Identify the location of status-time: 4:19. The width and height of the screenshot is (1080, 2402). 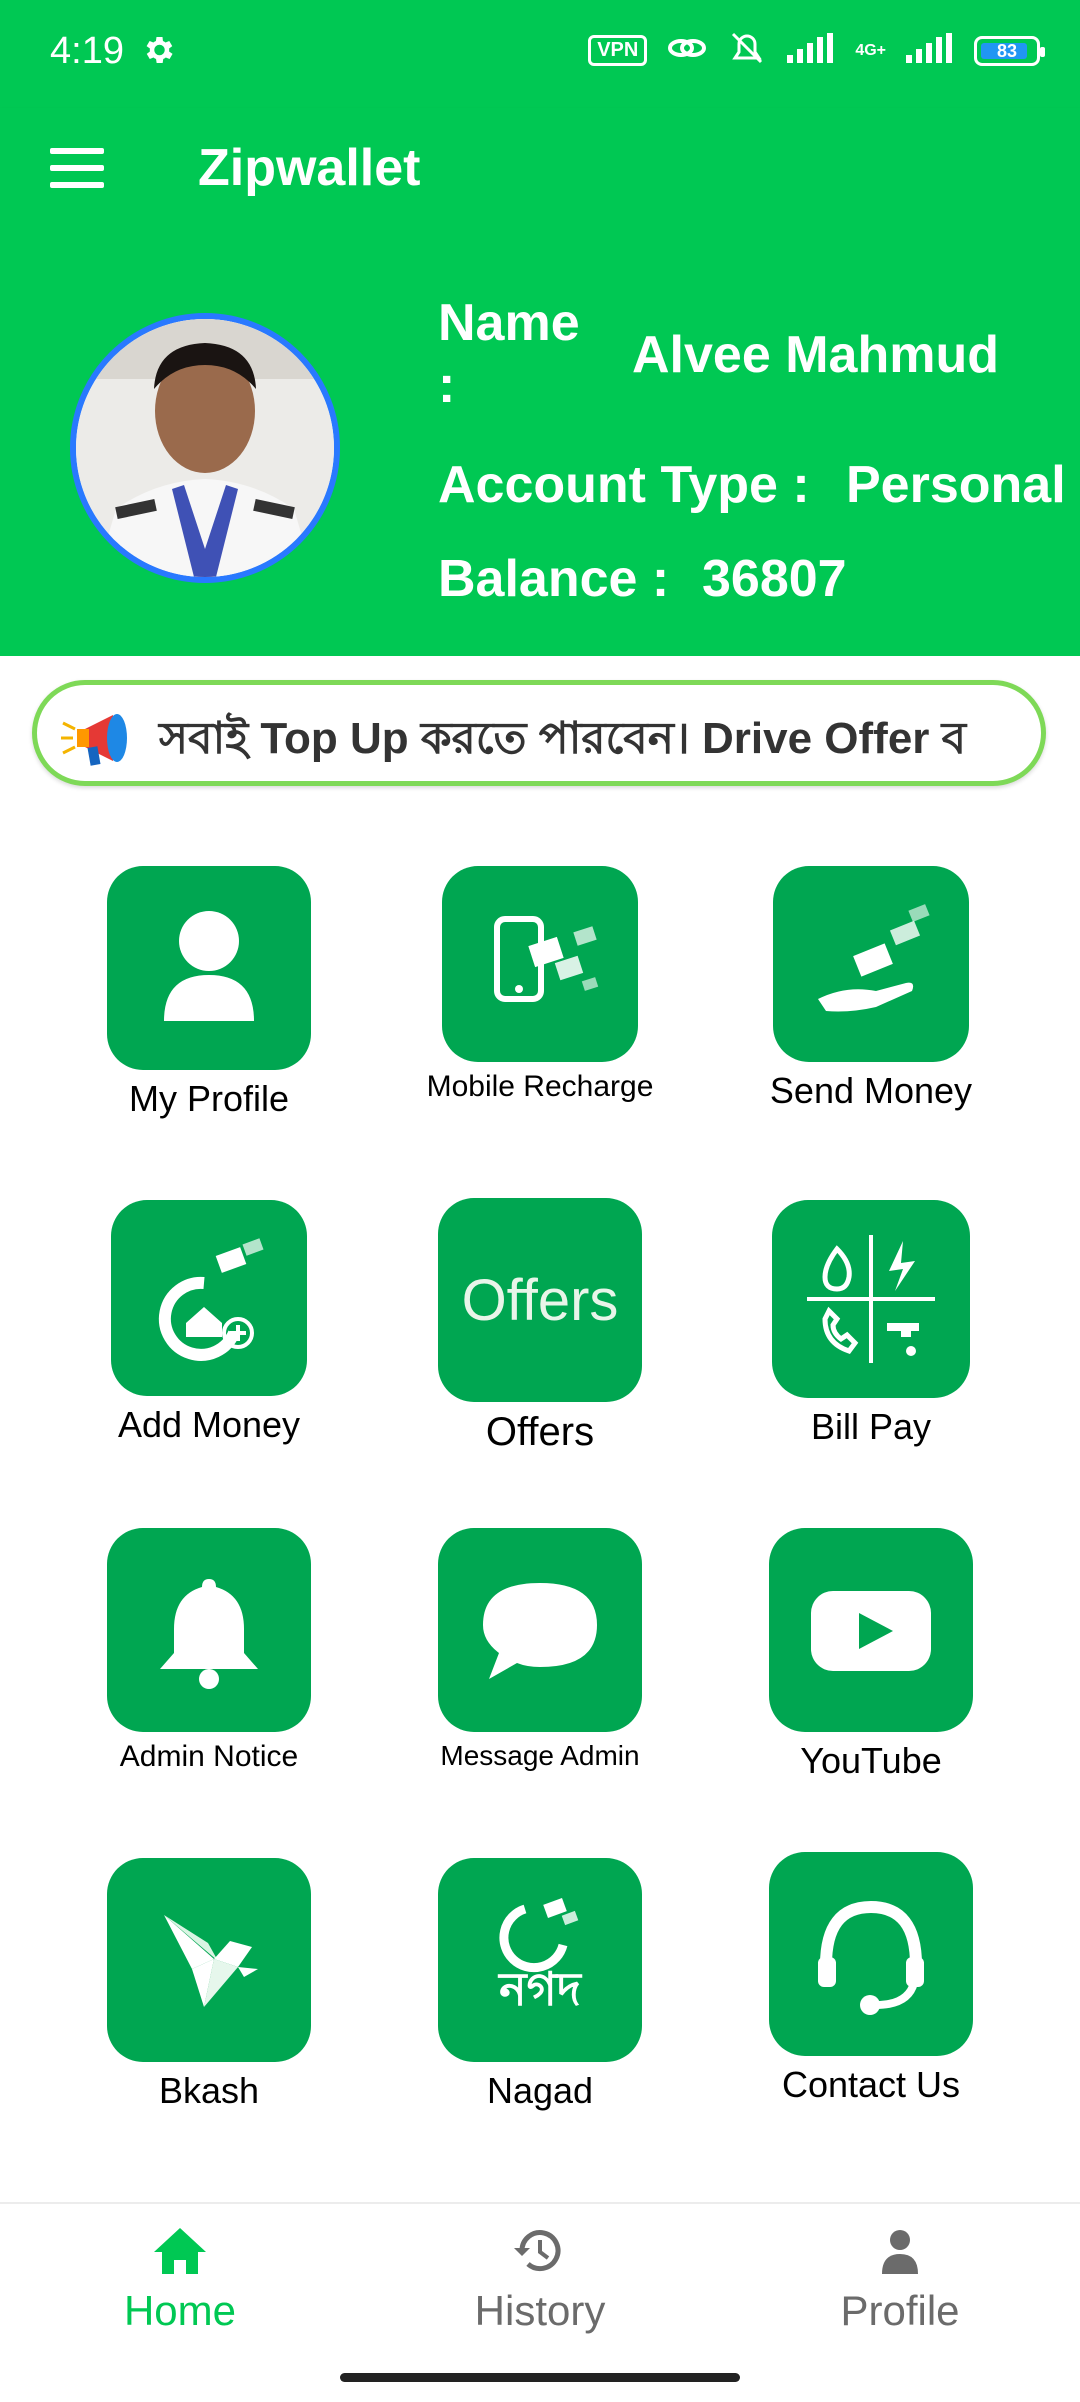
(87, 51).